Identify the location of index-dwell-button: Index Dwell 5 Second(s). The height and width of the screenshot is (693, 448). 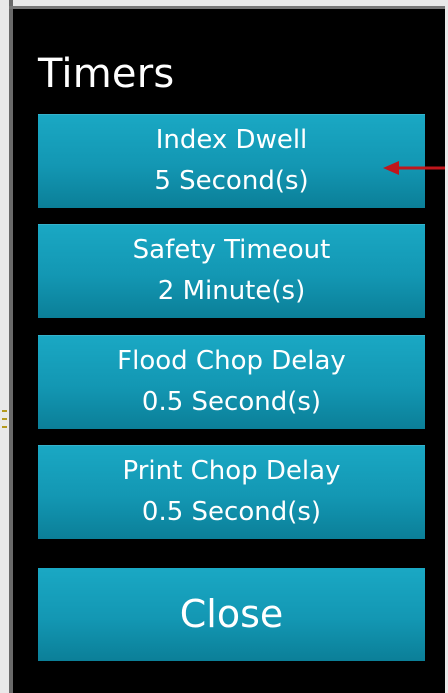
(231, 161).